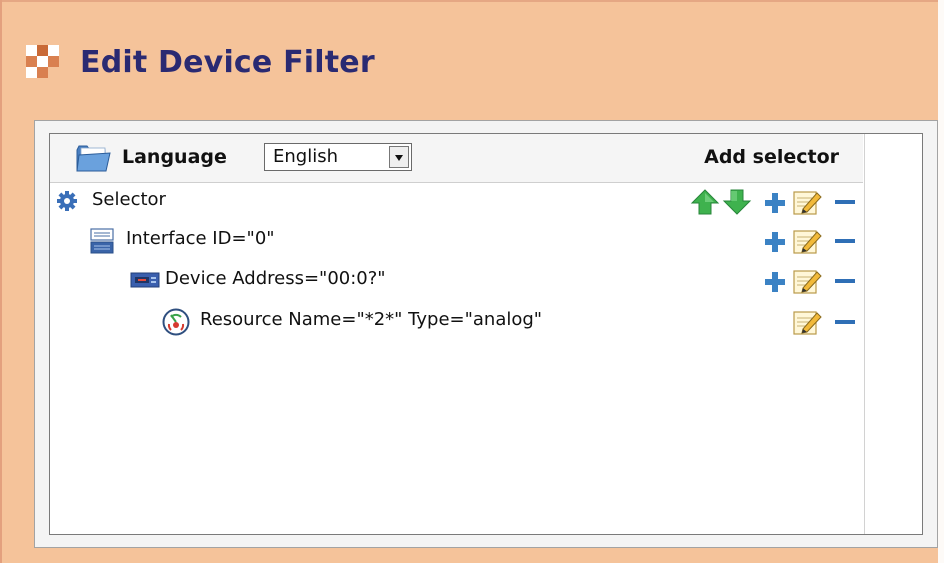  I want to click on page-header: Edit Device Filter, so click(200, 62).